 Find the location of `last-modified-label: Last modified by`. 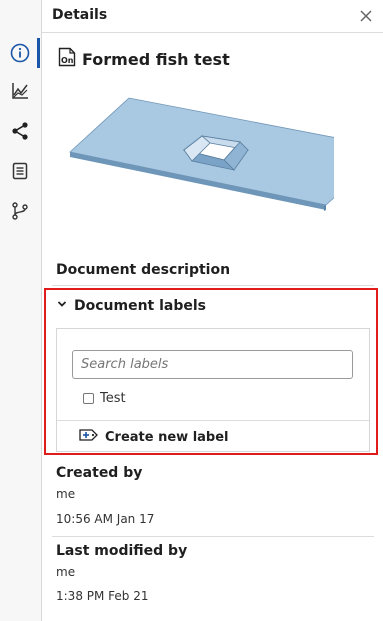

last-modified-label: Last modified by is located at coordinates (122, 551).